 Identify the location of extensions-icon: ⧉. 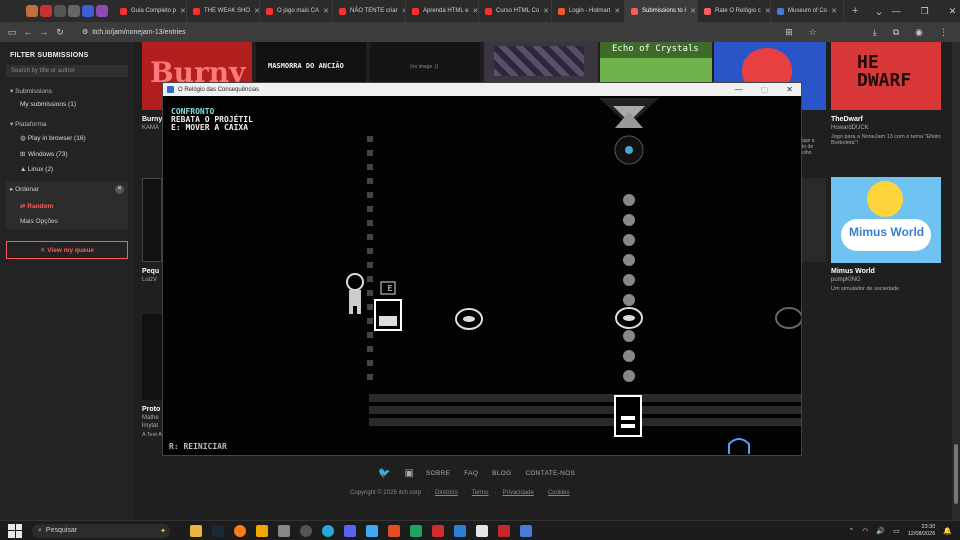
(896, 32).